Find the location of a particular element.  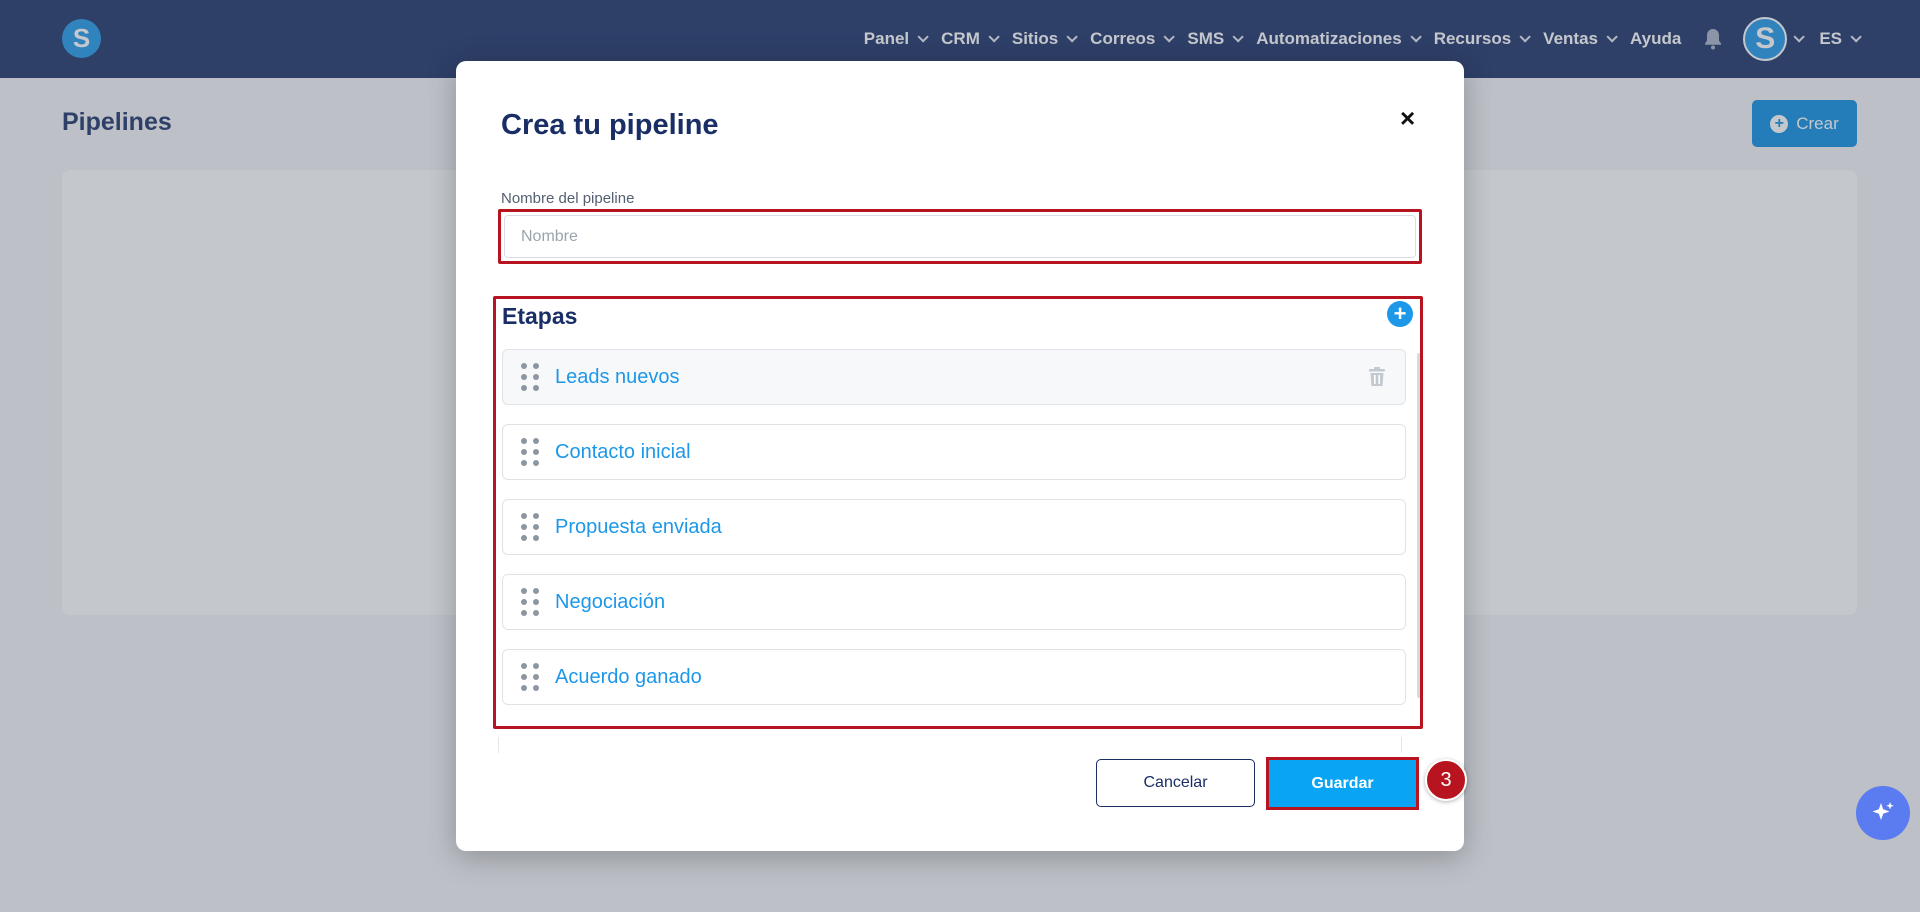

pipeline-name-highlight is located at coordinates (960, 236).